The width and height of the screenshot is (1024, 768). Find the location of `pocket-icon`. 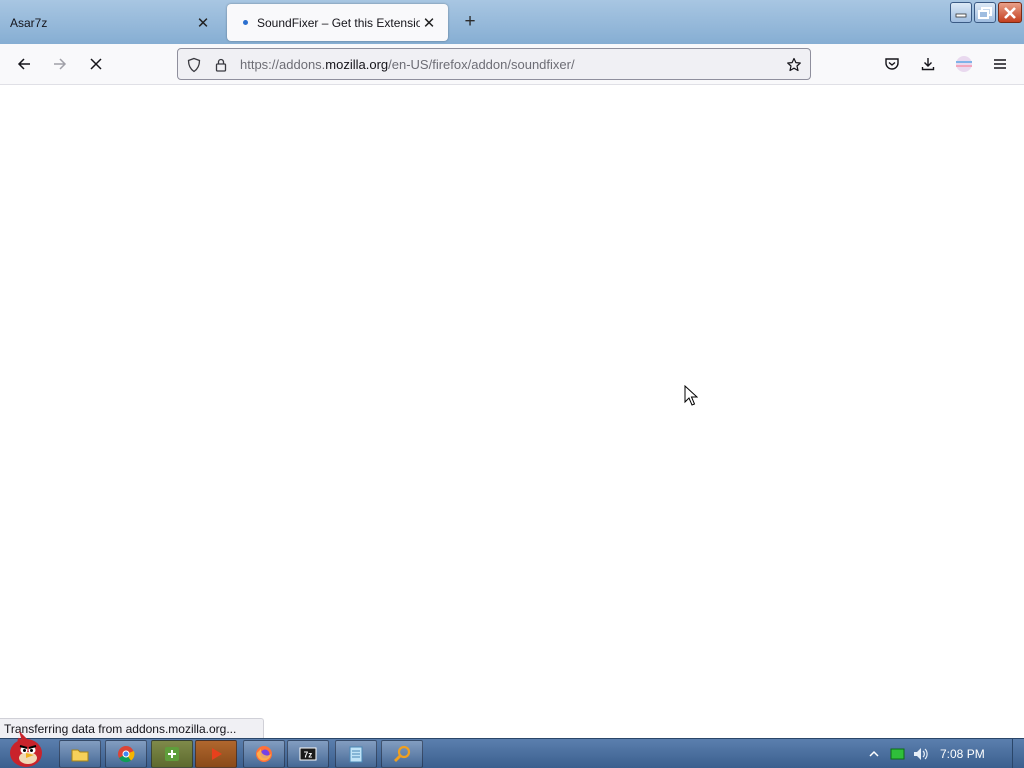

pocket-icon is located at coordinates (892, 64).